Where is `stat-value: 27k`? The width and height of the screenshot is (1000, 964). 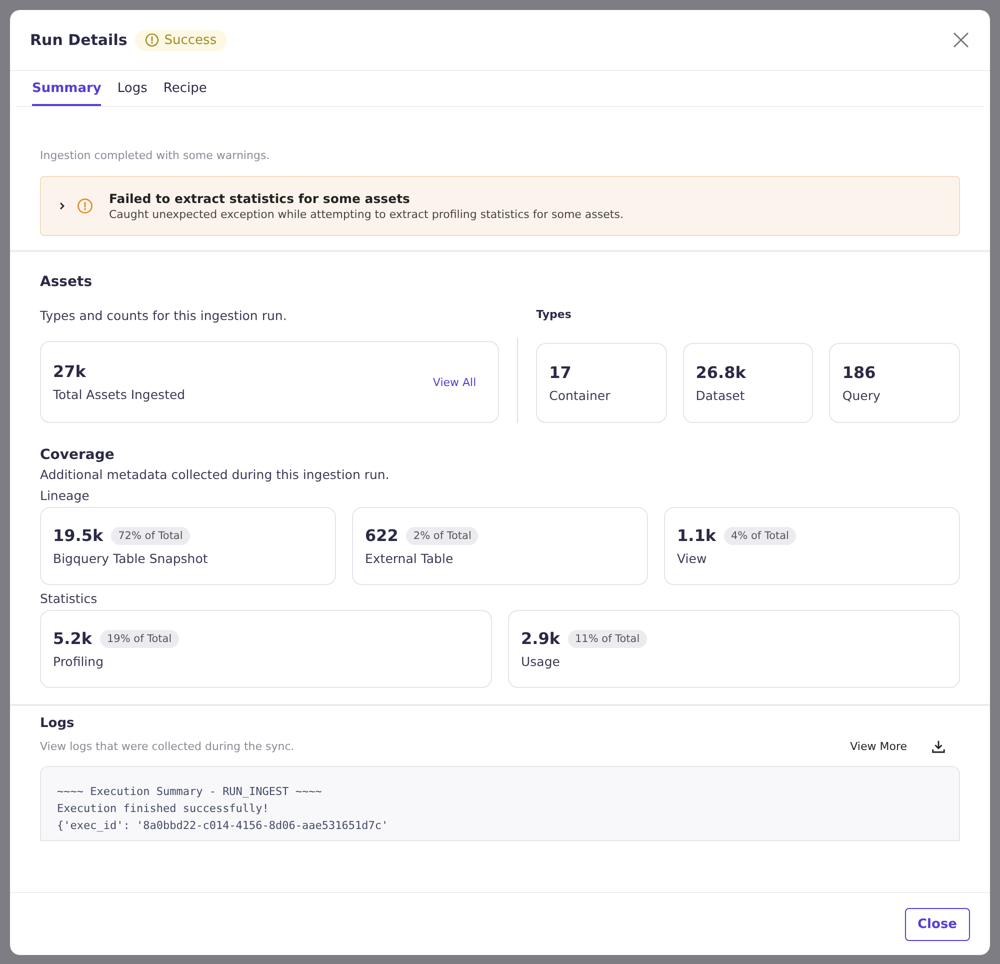 stat-value: 27k is located at coordinates (70, 371).